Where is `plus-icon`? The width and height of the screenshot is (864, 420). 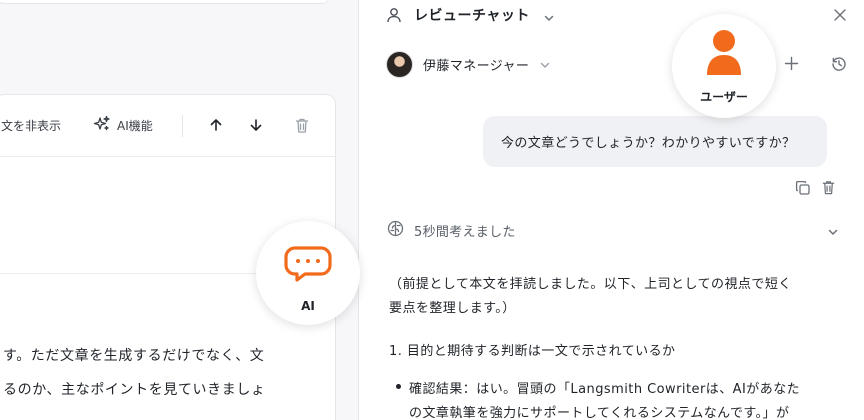
plus-icon is located at coordinates (791, 63).